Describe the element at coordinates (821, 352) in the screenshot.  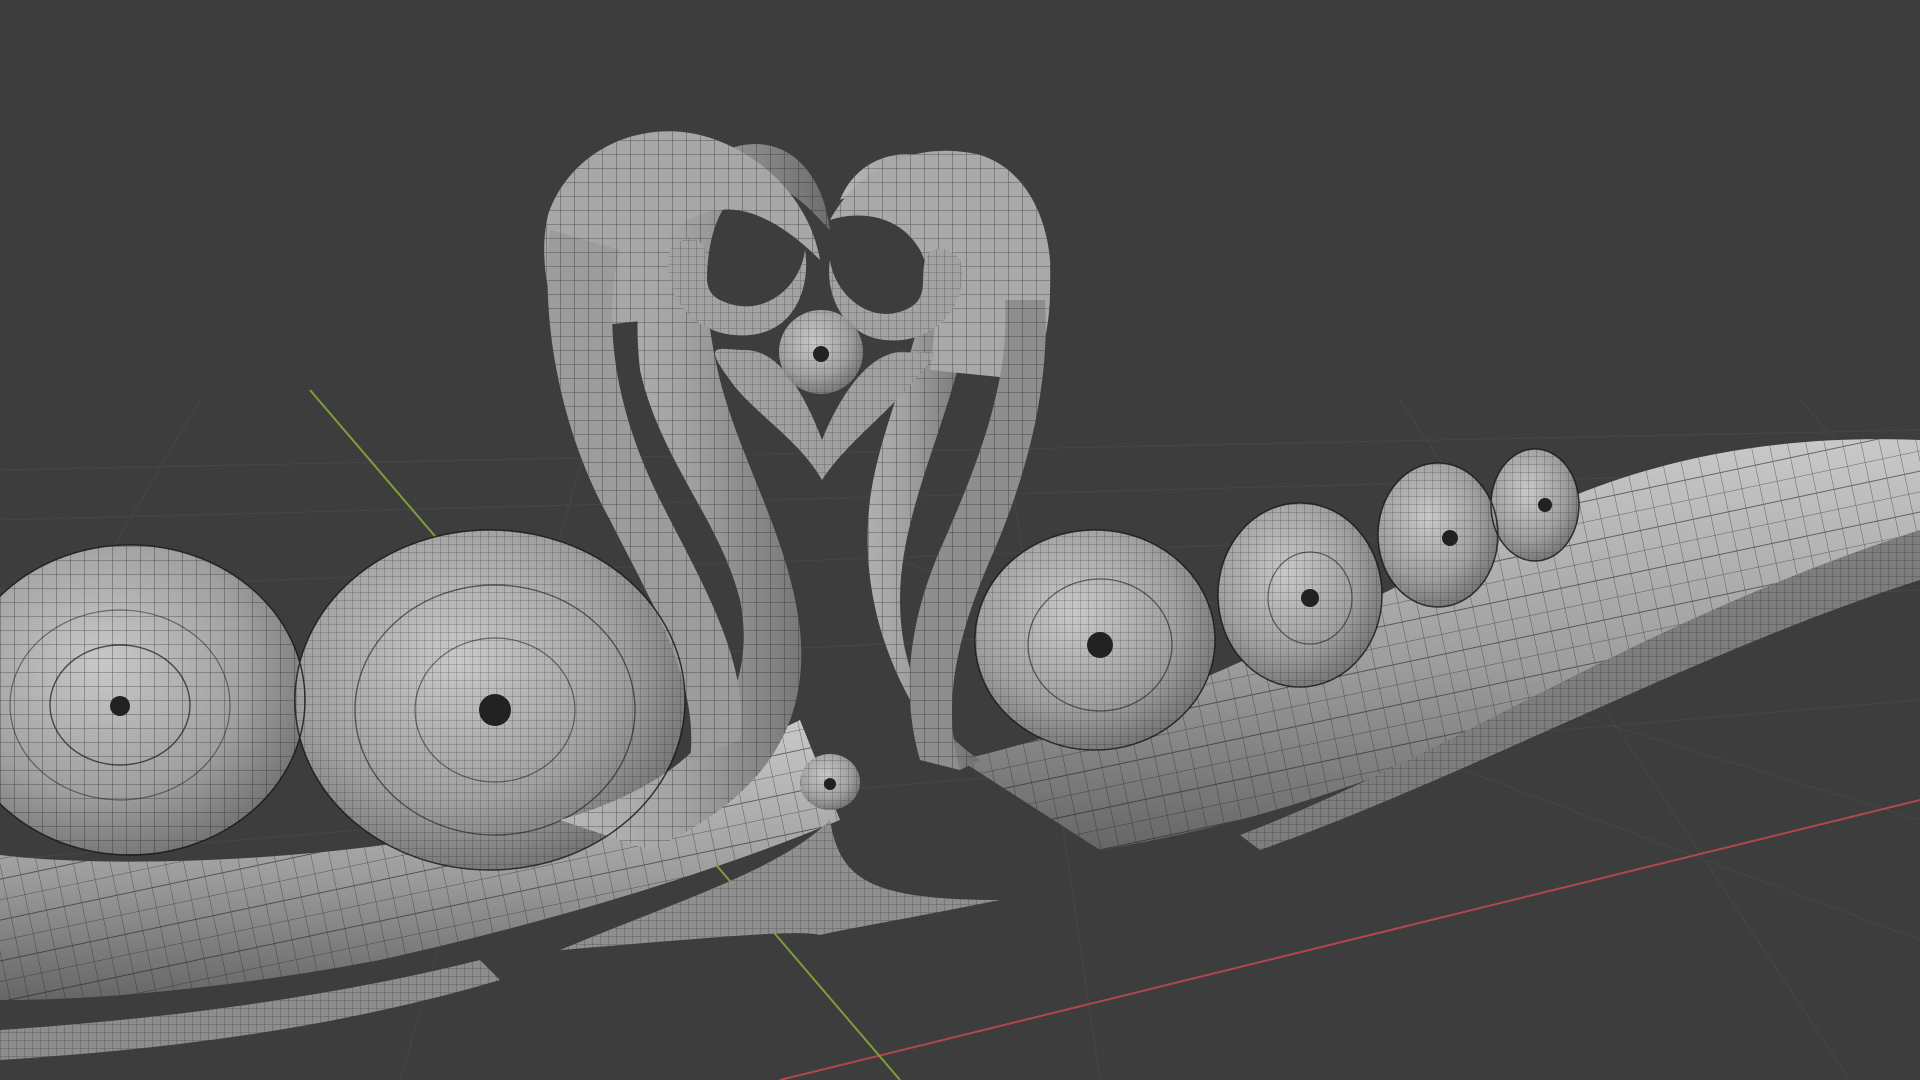
I see `center-bead-top` at that location.